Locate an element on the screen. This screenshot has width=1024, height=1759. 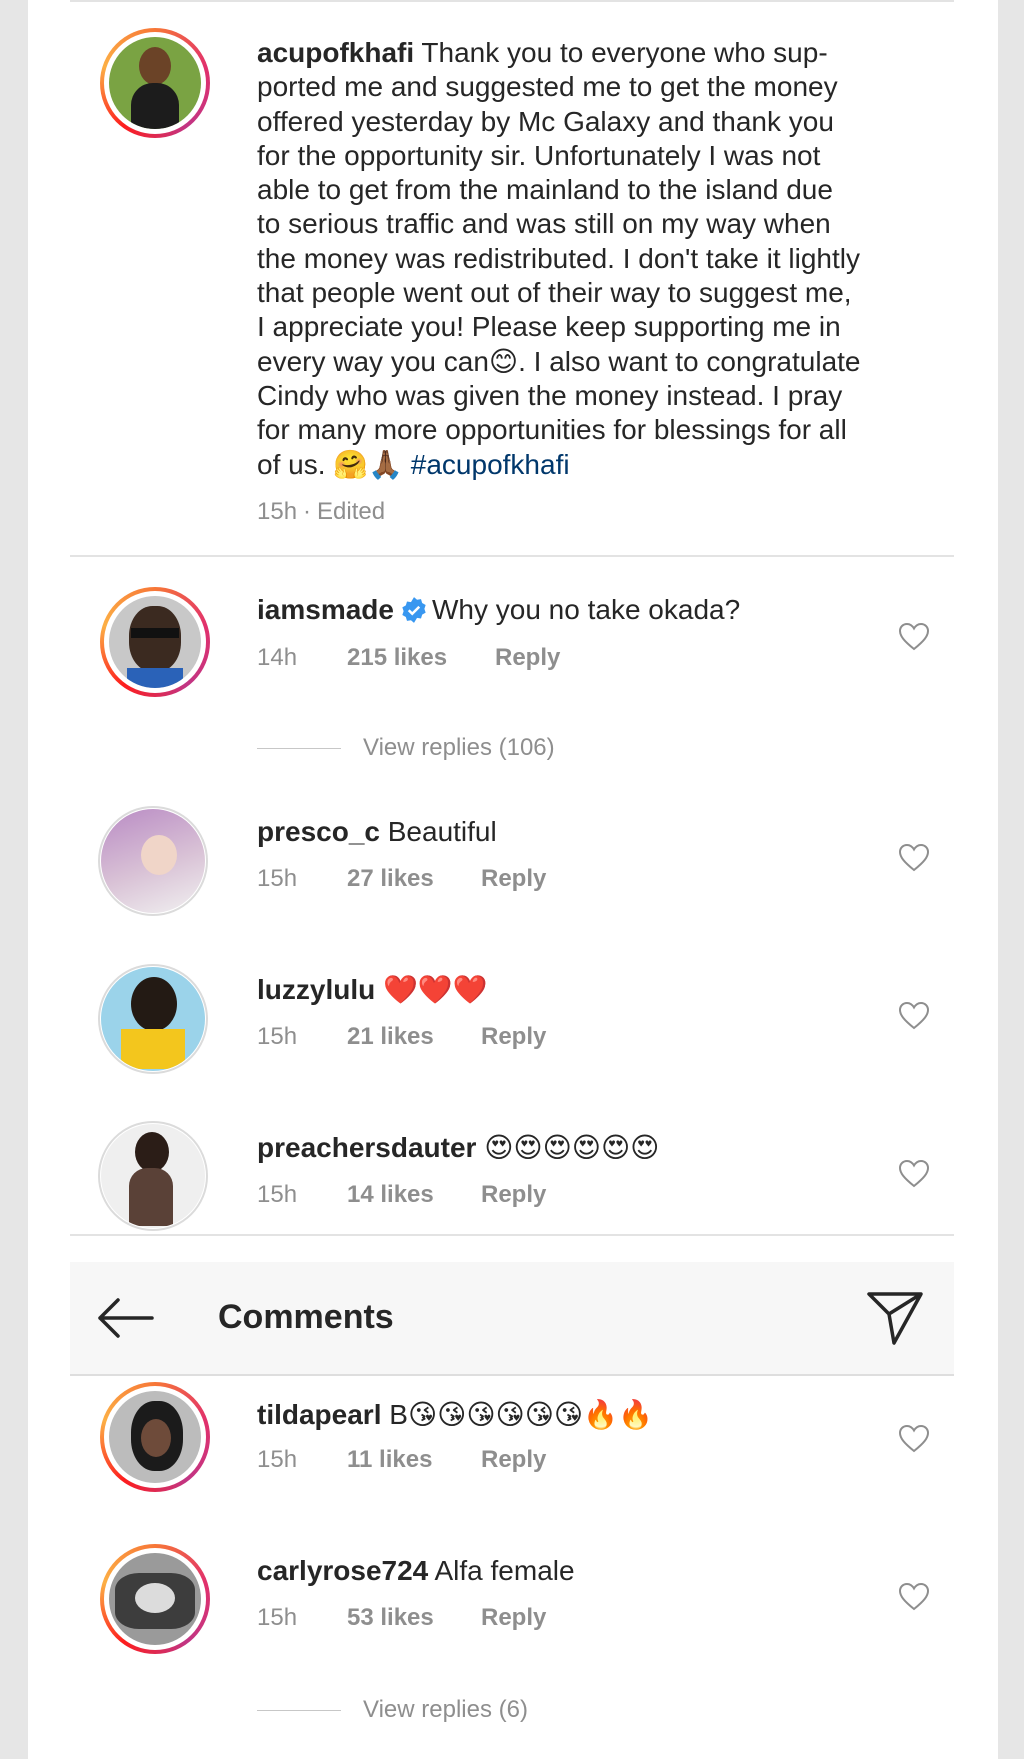
comment-username: presco_c is located at coordinates (318, 831).